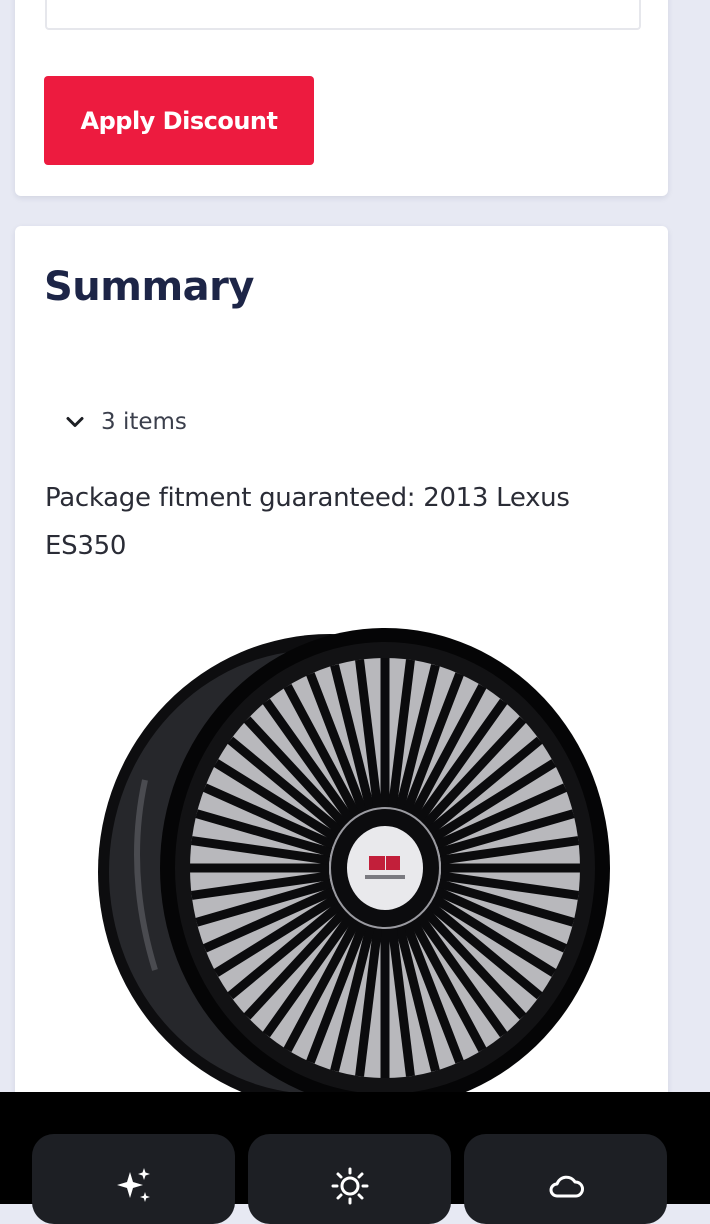 This screenshot has width=710, height=1224. What do you see at coordinates (341, 98) in the screenshot?
I see `discount-card: Apply Discount` at bounding box center [341, 98].